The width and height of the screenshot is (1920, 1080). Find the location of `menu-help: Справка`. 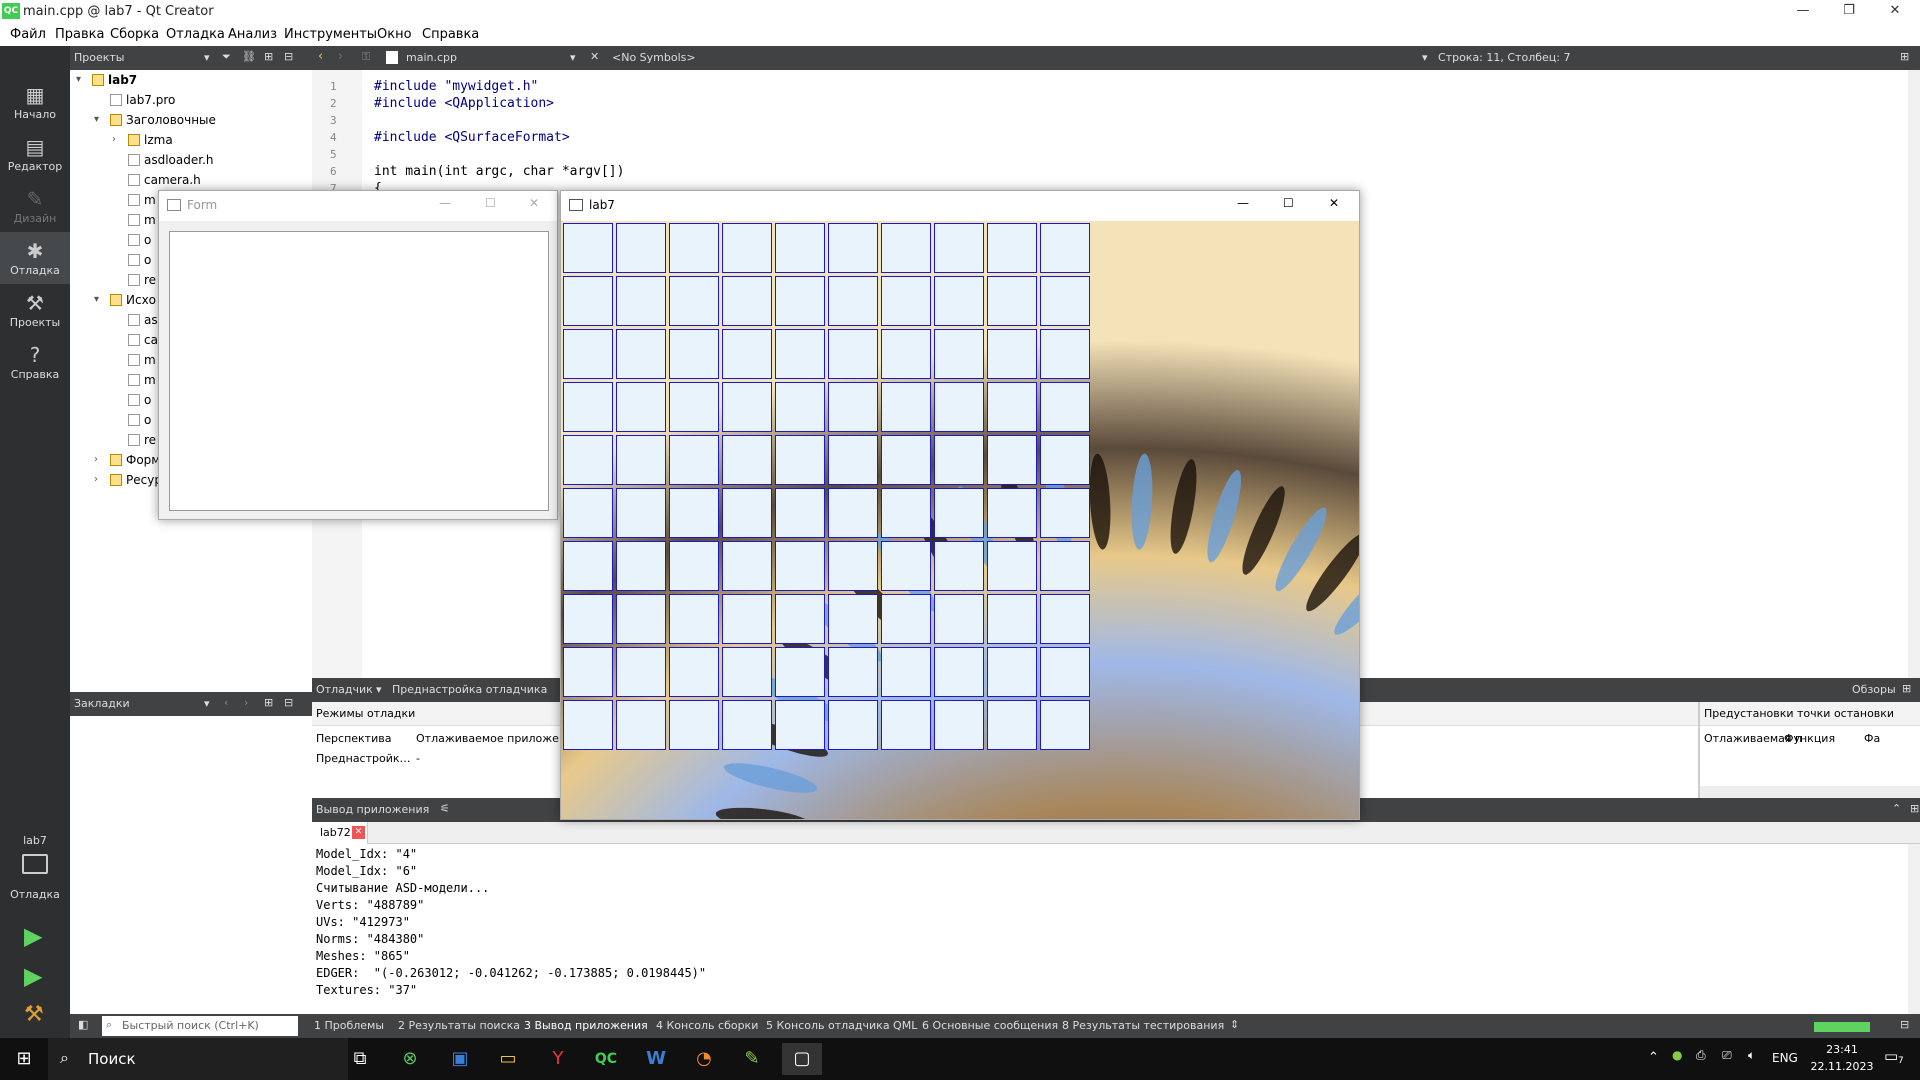

menu-help: Справка is located at coordinates (450, 34).